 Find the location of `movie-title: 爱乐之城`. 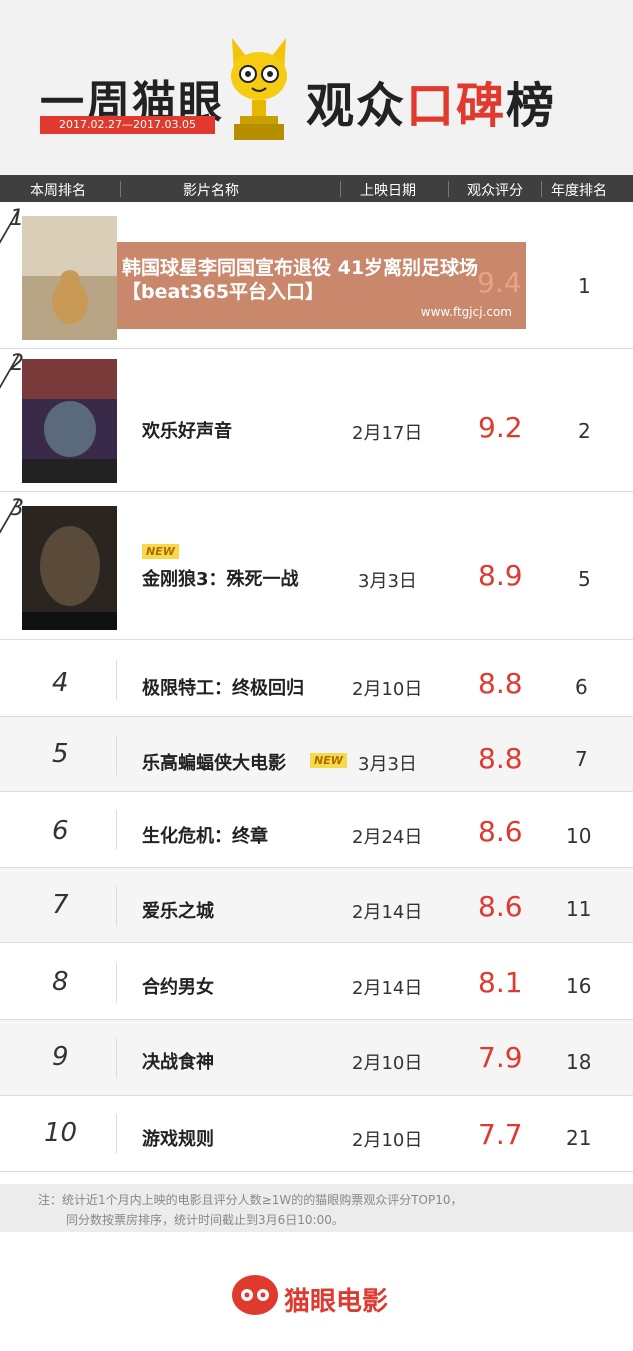

movie-title: 爱乐之城 is located at coordinates (178, 910).